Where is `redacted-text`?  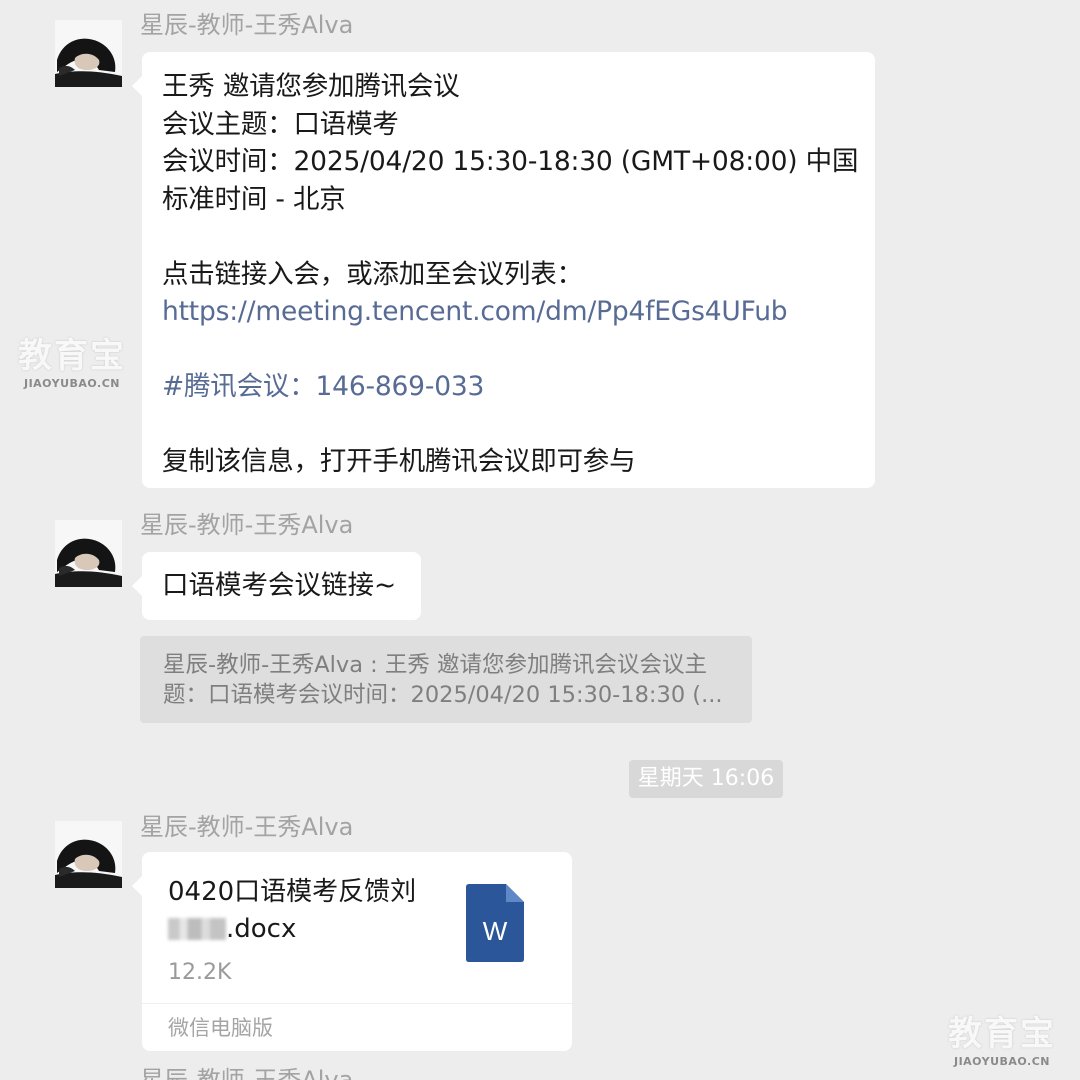 redacted-text is located at coordinates (197, 929).